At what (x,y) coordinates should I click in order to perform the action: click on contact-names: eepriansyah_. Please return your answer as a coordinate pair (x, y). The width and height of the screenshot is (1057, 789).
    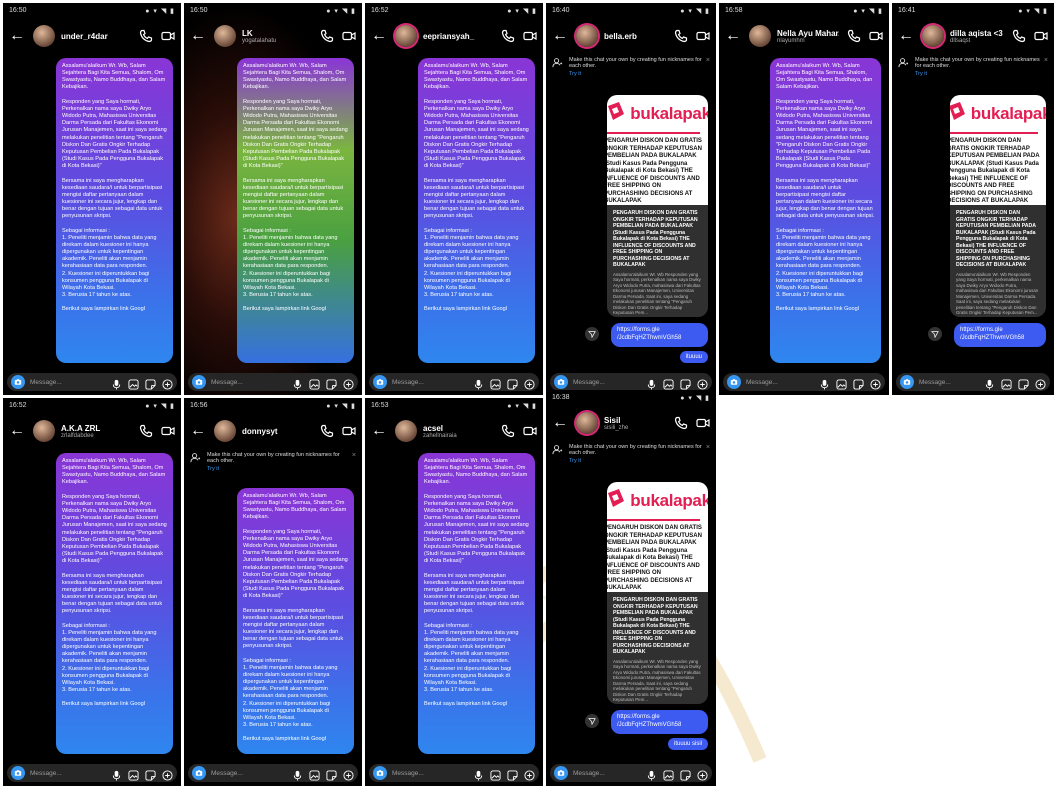
    Looking at the image, I should click on (458, 36).